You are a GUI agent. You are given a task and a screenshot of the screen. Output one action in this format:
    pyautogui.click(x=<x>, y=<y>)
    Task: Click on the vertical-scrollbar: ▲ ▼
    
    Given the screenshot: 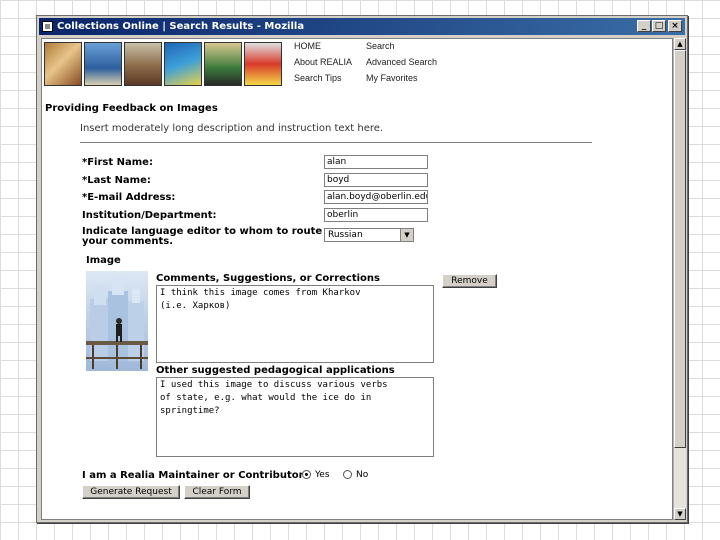 What is the action you would take?
    pyautogui.click(x=679, y=279)
    